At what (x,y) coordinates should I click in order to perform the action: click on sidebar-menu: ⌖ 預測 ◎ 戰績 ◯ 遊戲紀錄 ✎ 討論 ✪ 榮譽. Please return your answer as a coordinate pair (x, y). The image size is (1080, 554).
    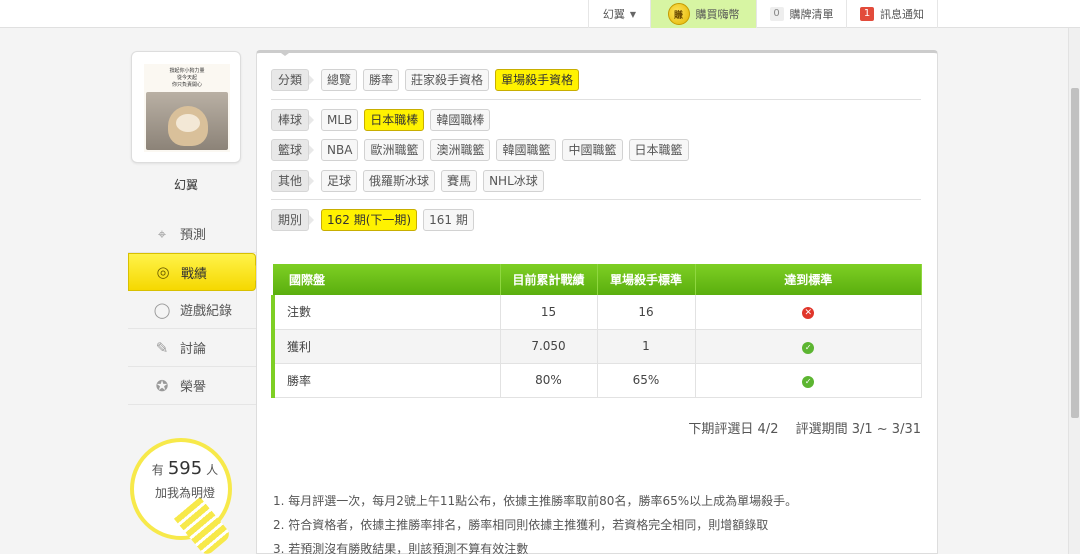
    Looking at the image, I should click on (196, 310).